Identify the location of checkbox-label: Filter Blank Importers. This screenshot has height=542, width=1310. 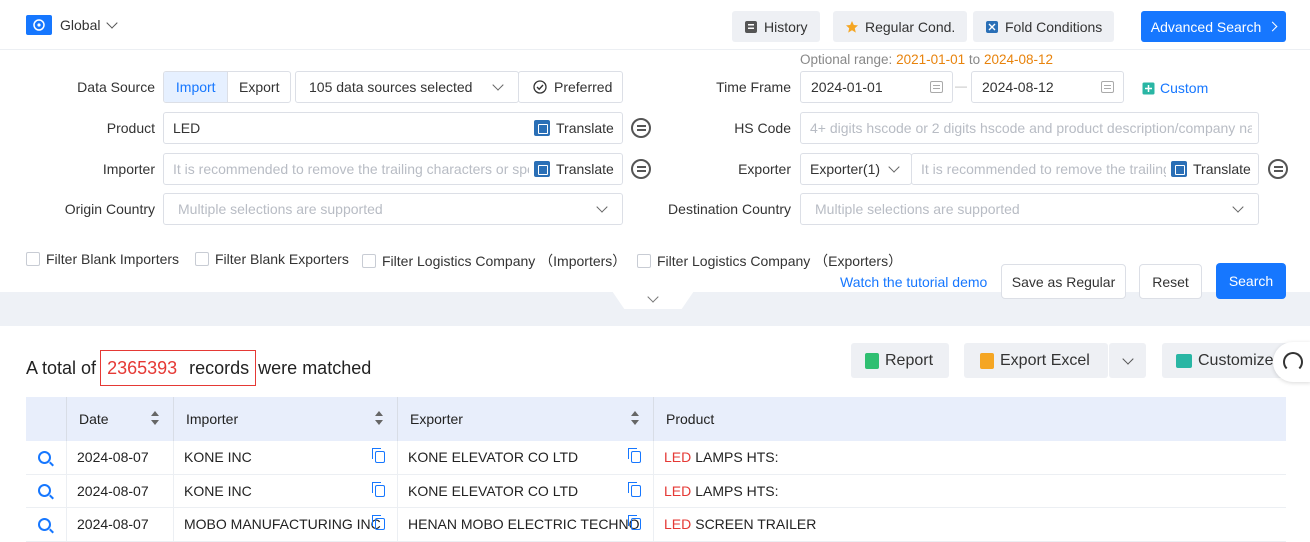
(113, 259).